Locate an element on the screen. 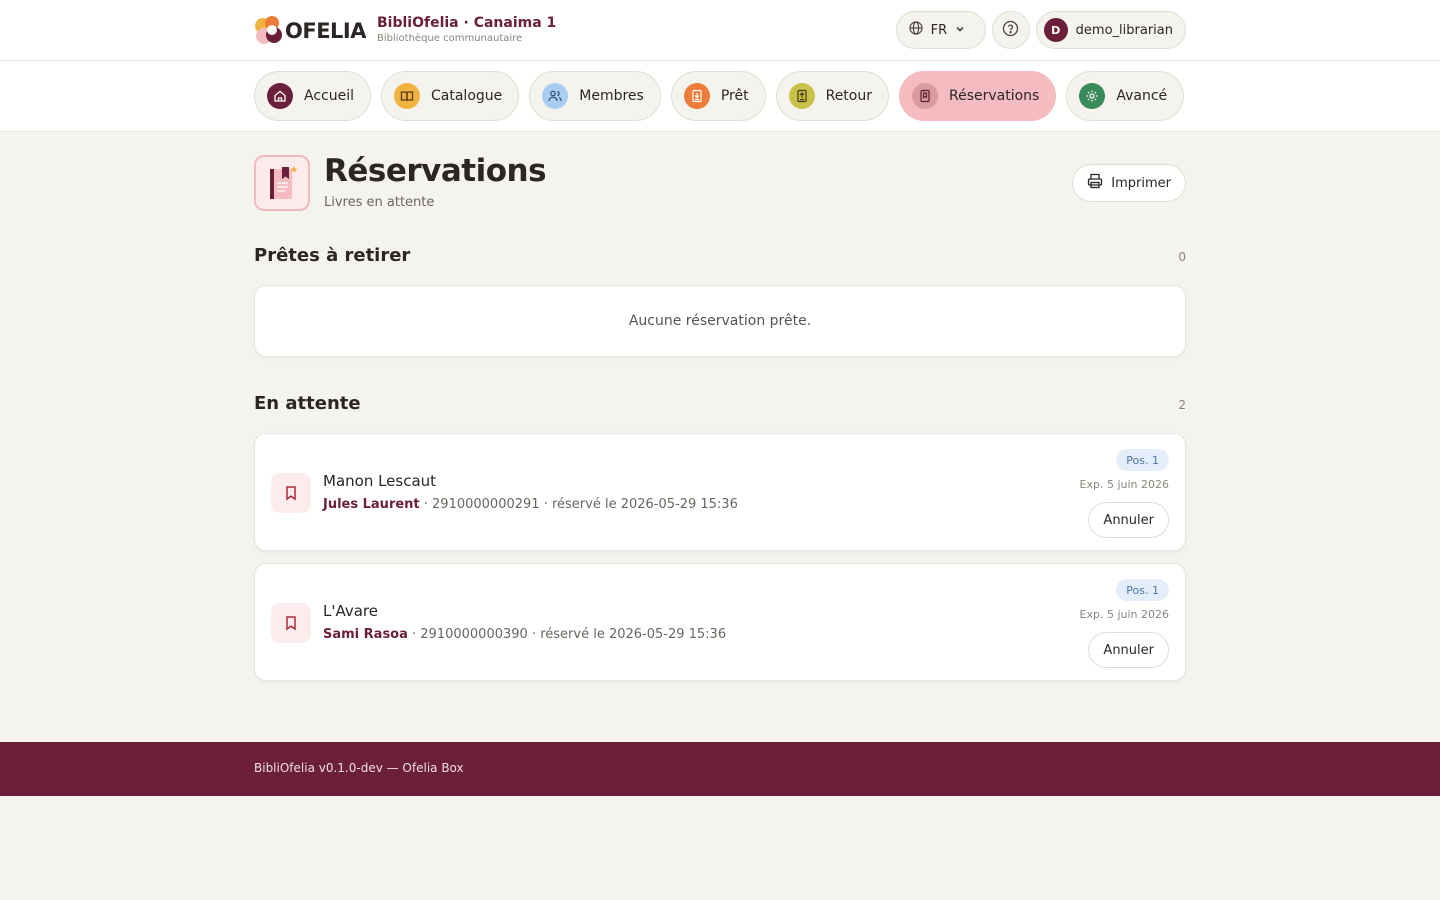 The image size is (1440, 900). globe-icon is located at coordinates (916, 30).